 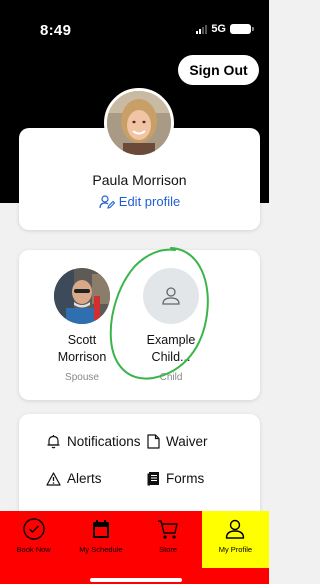 I want to click on edit-profile-label: Edit profile, so click(x=149, y=201).